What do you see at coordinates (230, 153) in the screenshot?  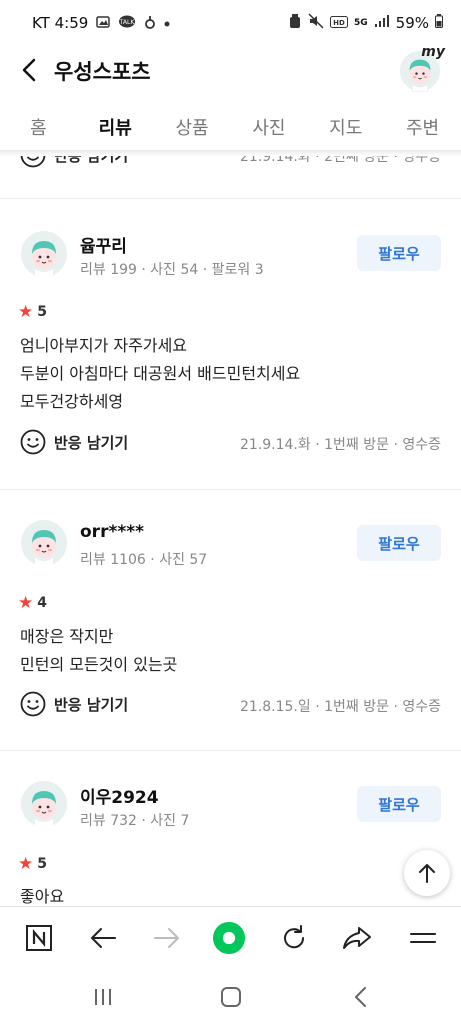 I see `tabs-shadow` at bounding box center [230, 153].